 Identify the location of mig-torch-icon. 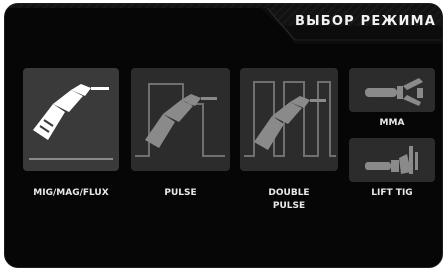
(71, 122).